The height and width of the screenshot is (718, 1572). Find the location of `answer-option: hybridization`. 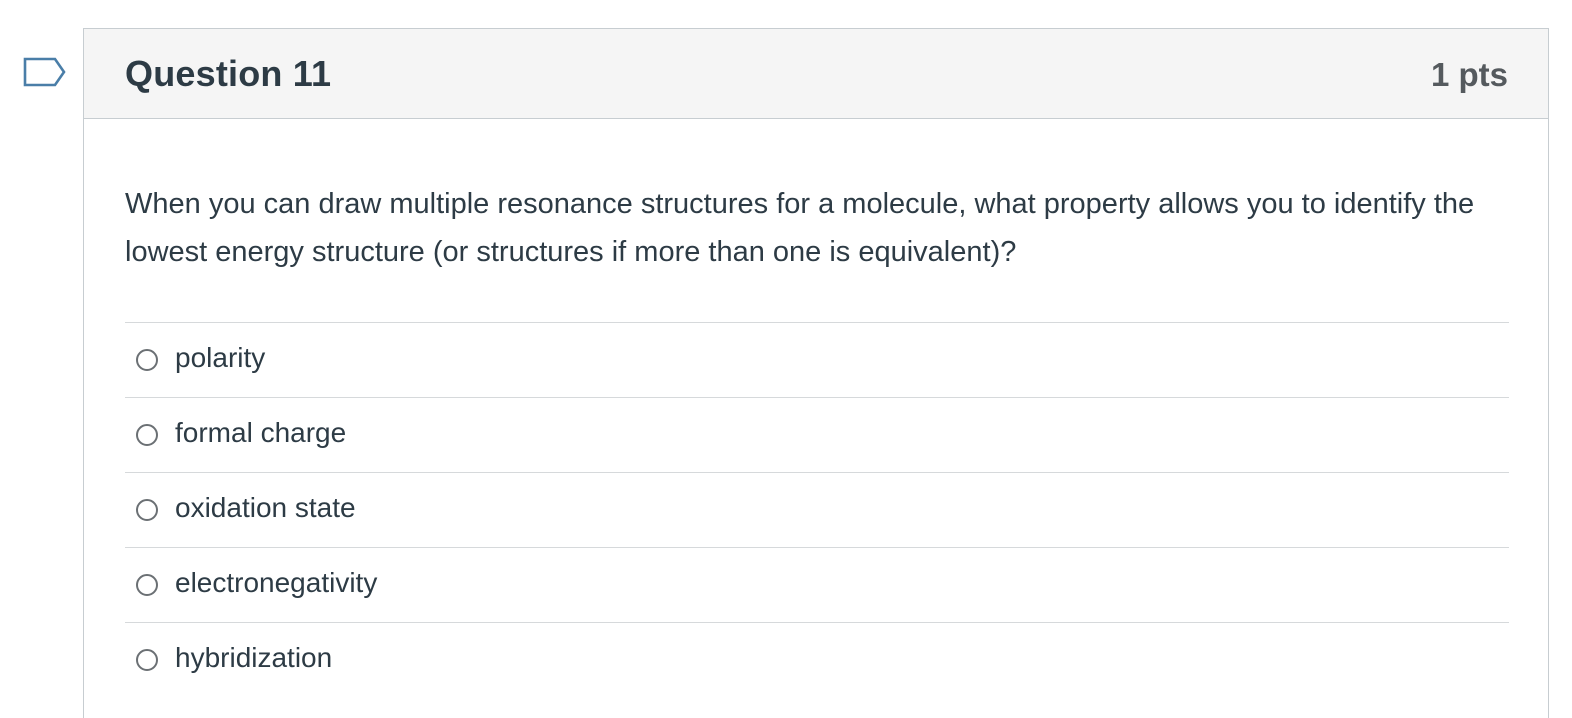

answer-option: hybridization is located at coordinates (817, 659).